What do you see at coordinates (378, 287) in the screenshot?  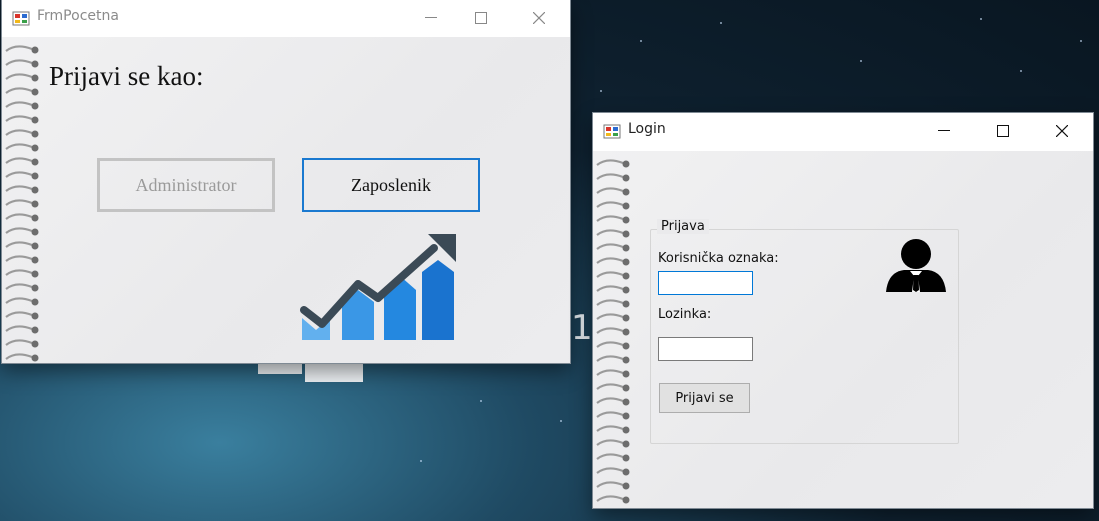 I see `growth-chart-icon` at bounding box center [378, 287].